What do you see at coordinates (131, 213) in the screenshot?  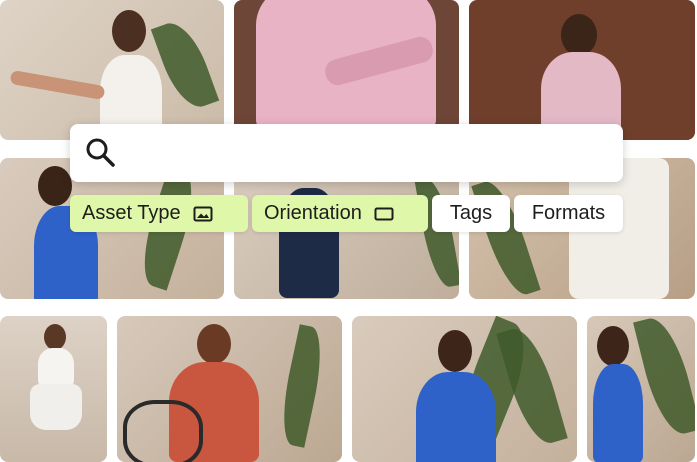 I see `filter-label: Asset Type` at bounding box center [131, 213].